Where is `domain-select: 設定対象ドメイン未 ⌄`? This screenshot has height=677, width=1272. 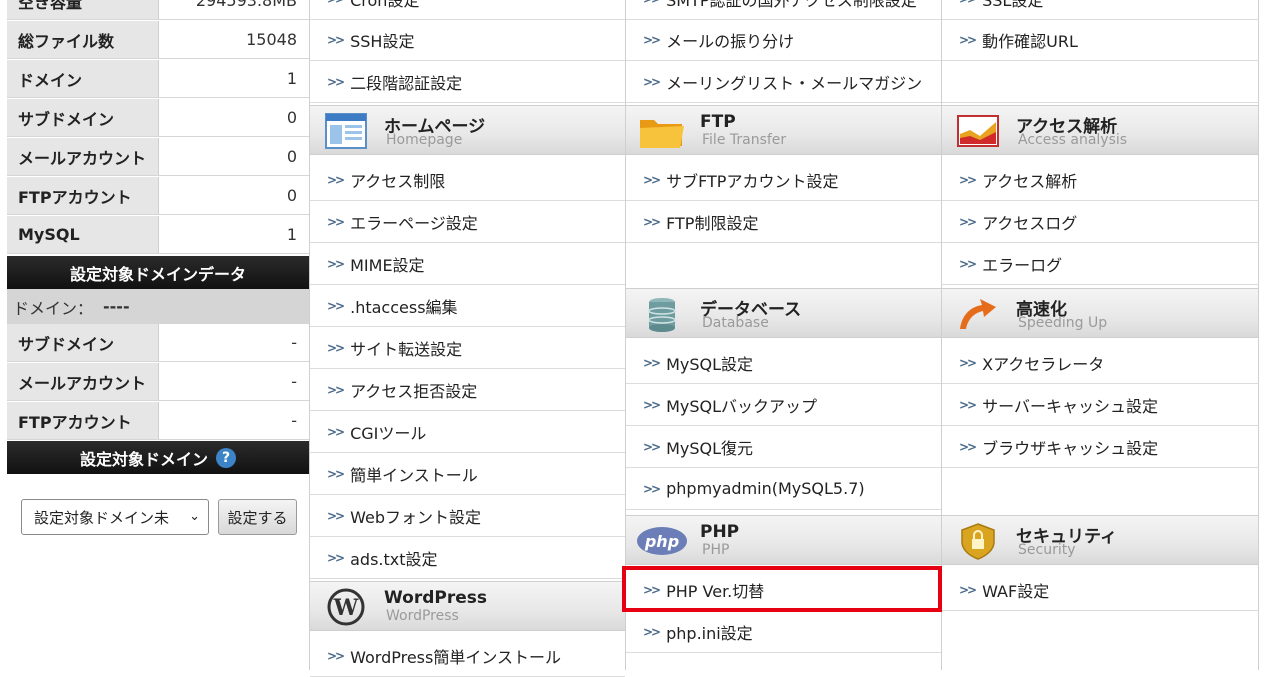
domain-select: 設定対象ドメイン未 ⌄ is located at coordinates (115, 517).